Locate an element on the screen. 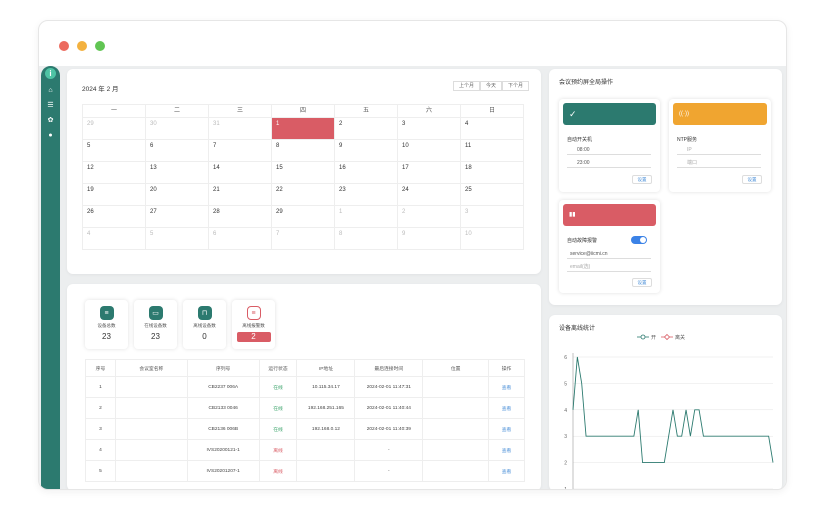 This screenshot has height=511, width=825. close-window-icon is located at coordinates (64, 46).